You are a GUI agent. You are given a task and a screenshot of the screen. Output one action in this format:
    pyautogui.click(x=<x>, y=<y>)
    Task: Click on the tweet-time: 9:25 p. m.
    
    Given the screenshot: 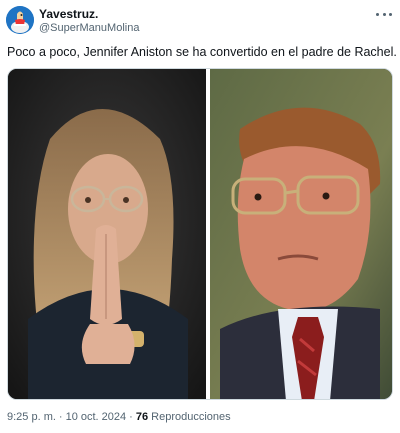 What is the action you would take?
    pyautogui.click(x=31, y=417)
    